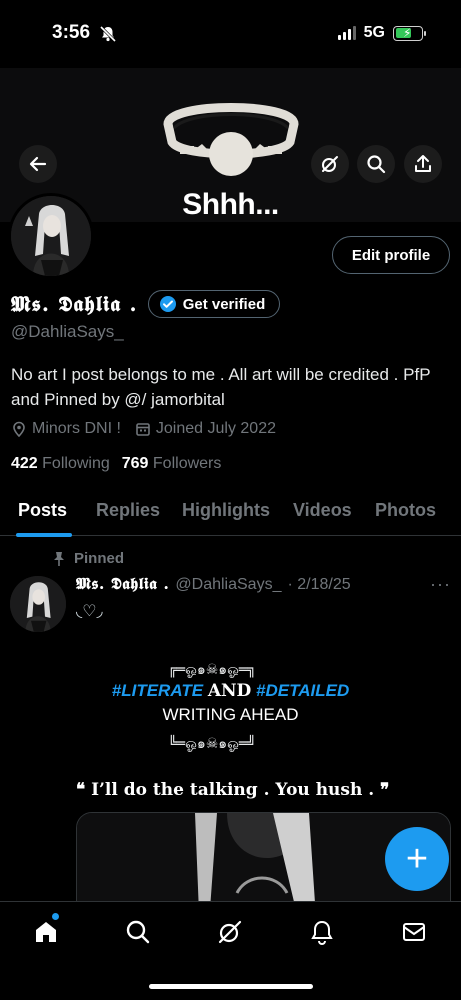 The width and height of the screenshot is (461, 1000). Describe the element at coordinates (187, 463) in the screenshot. I see `followers-label: Followers` at that location.